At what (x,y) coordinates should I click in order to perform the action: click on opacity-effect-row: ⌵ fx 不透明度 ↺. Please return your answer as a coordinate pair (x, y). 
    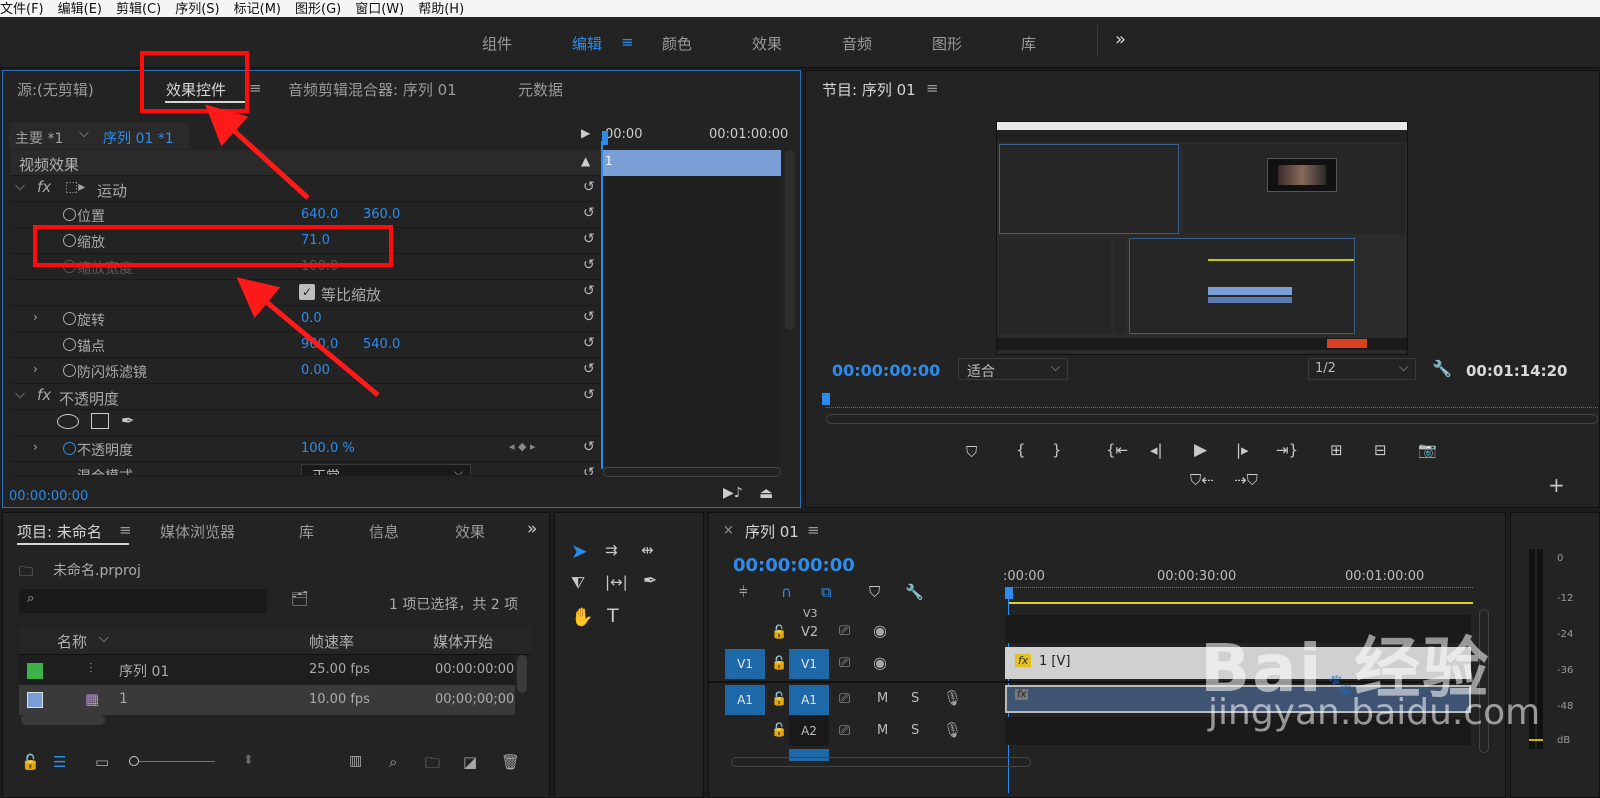
    Looking at the image, I should click on (306, 397).